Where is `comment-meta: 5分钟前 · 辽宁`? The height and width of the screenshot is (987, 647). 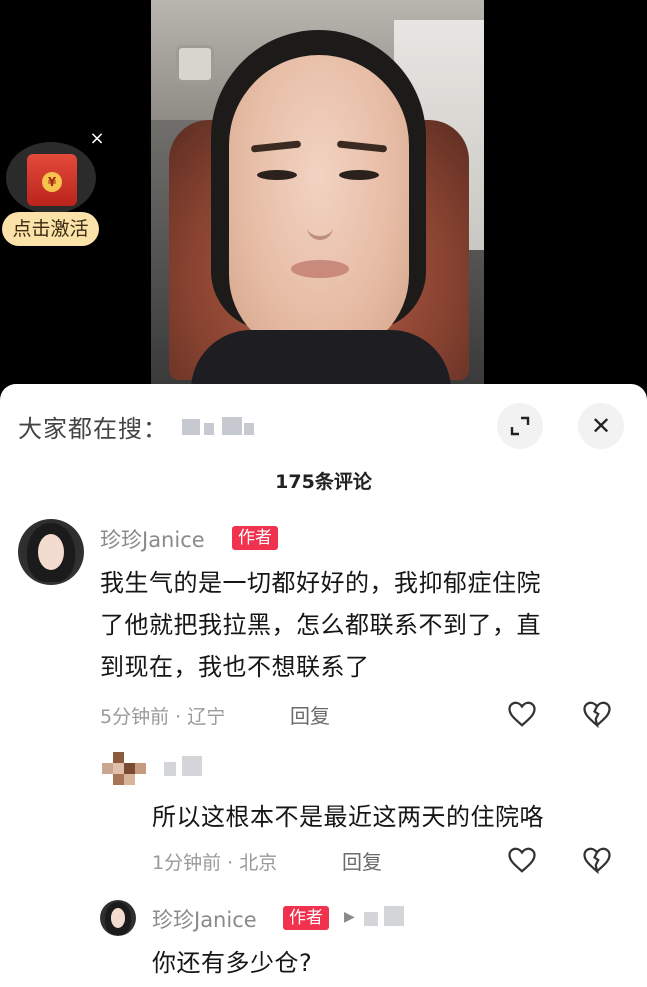
comment-meta: 5分钟前 · 辽宁 is located at coordinates (163, 717).